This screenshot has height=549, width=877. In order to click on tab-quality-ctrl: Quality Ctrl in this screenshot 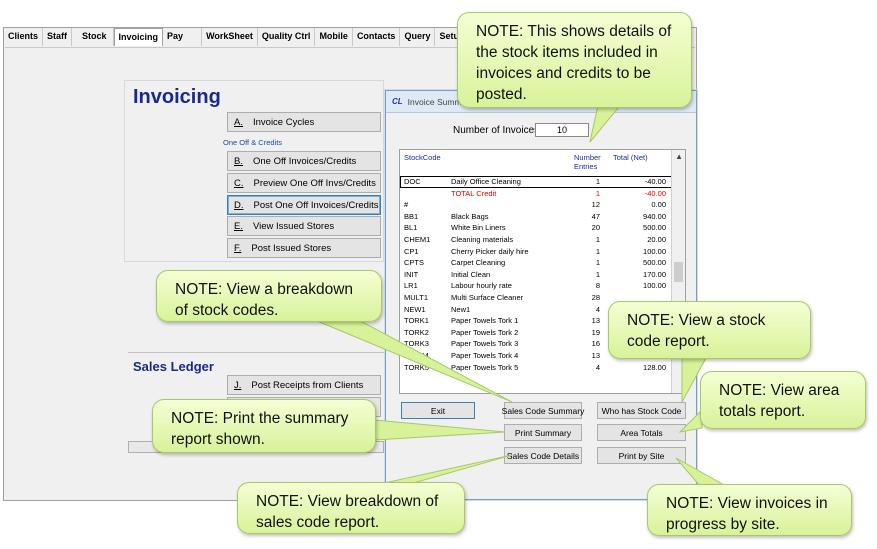, I will do `click(287, 37)`.